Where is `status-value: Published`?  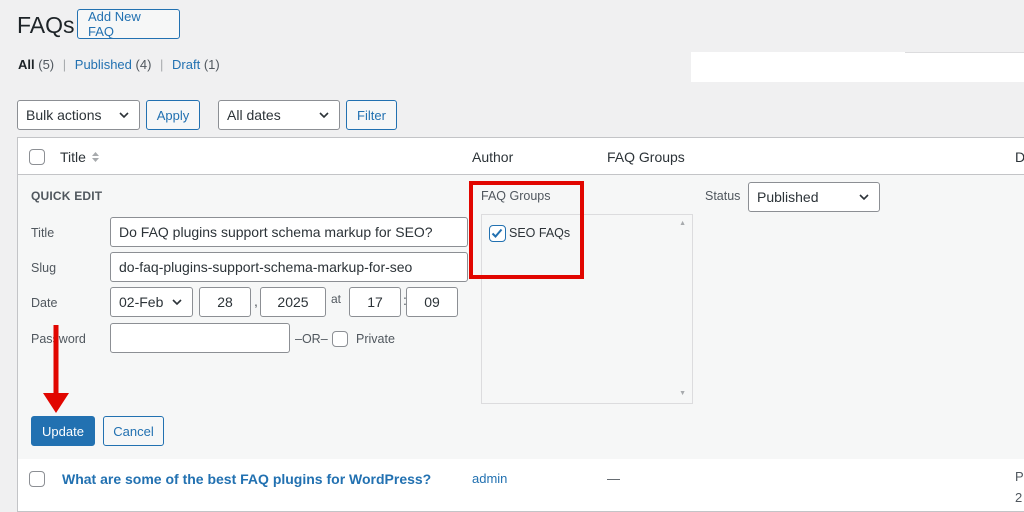
status-value: Published is located at coordinates (788, 197).